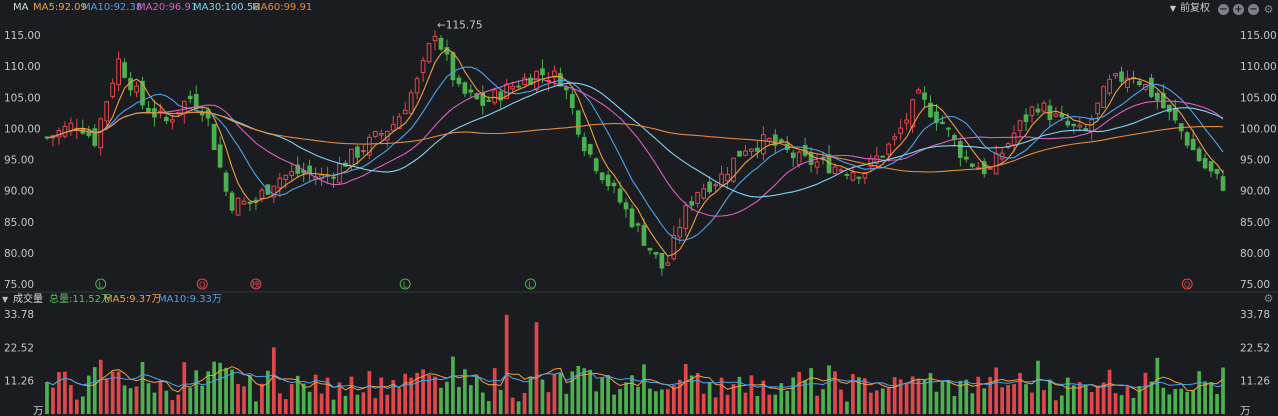 Image resolution: width=1278 pixels, height=416 pixels. Describe the element at coordinates (1223, 9) in the screenshot. I see `minus-icon: −` at that location.